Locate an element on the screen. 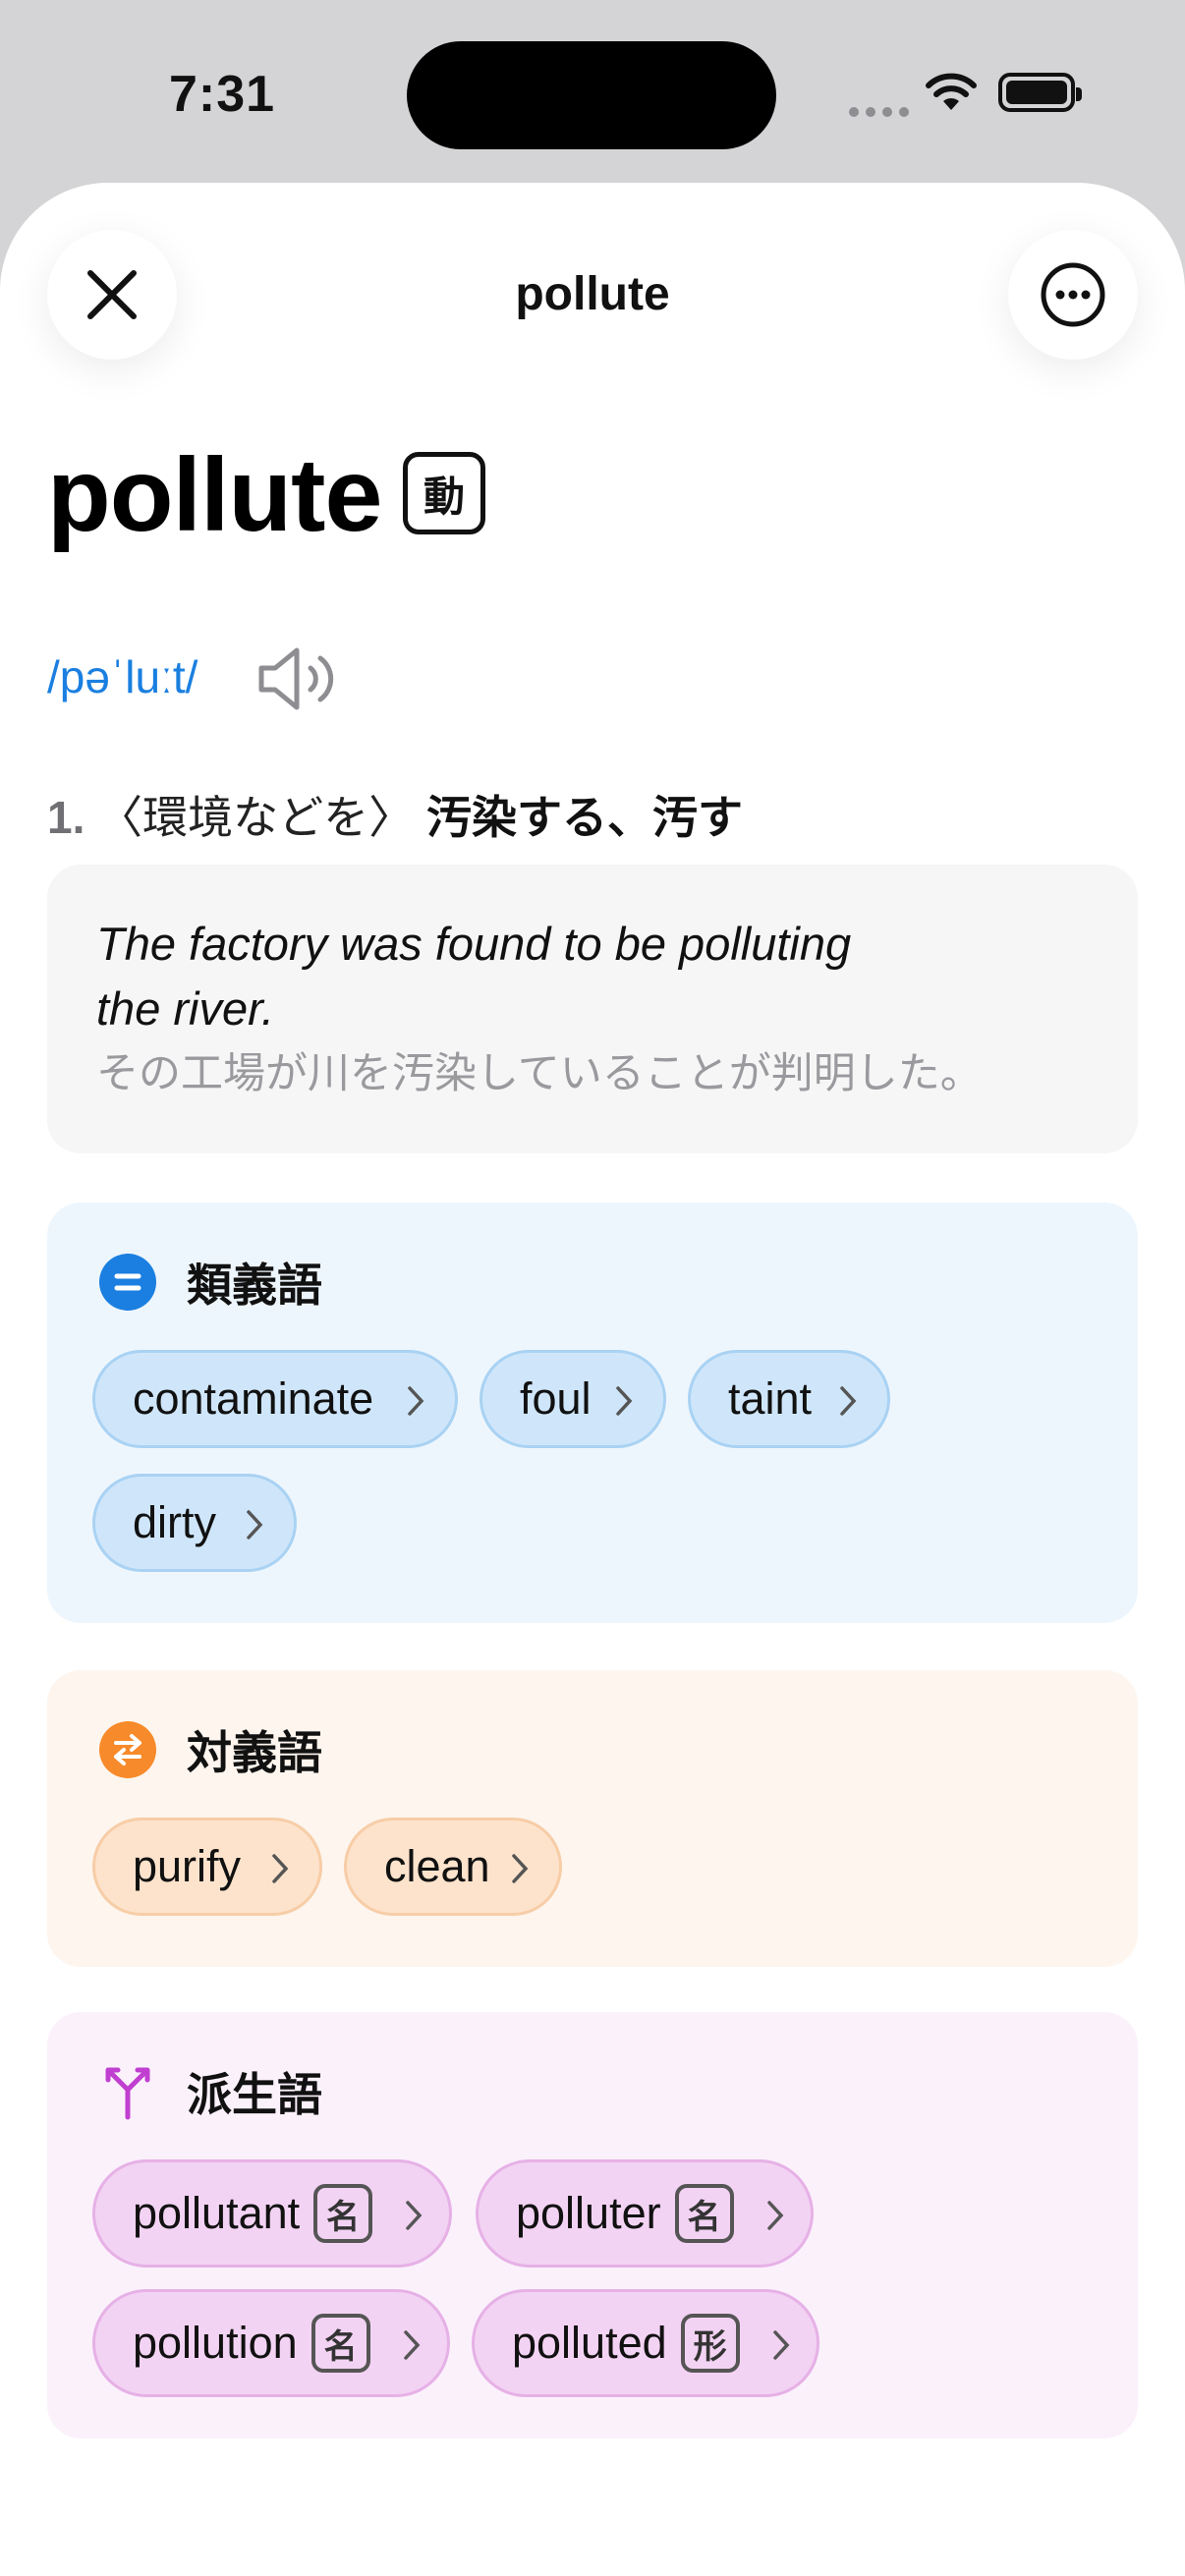  synonyms-header: 類義語 is located at coordinates (210, 1282).